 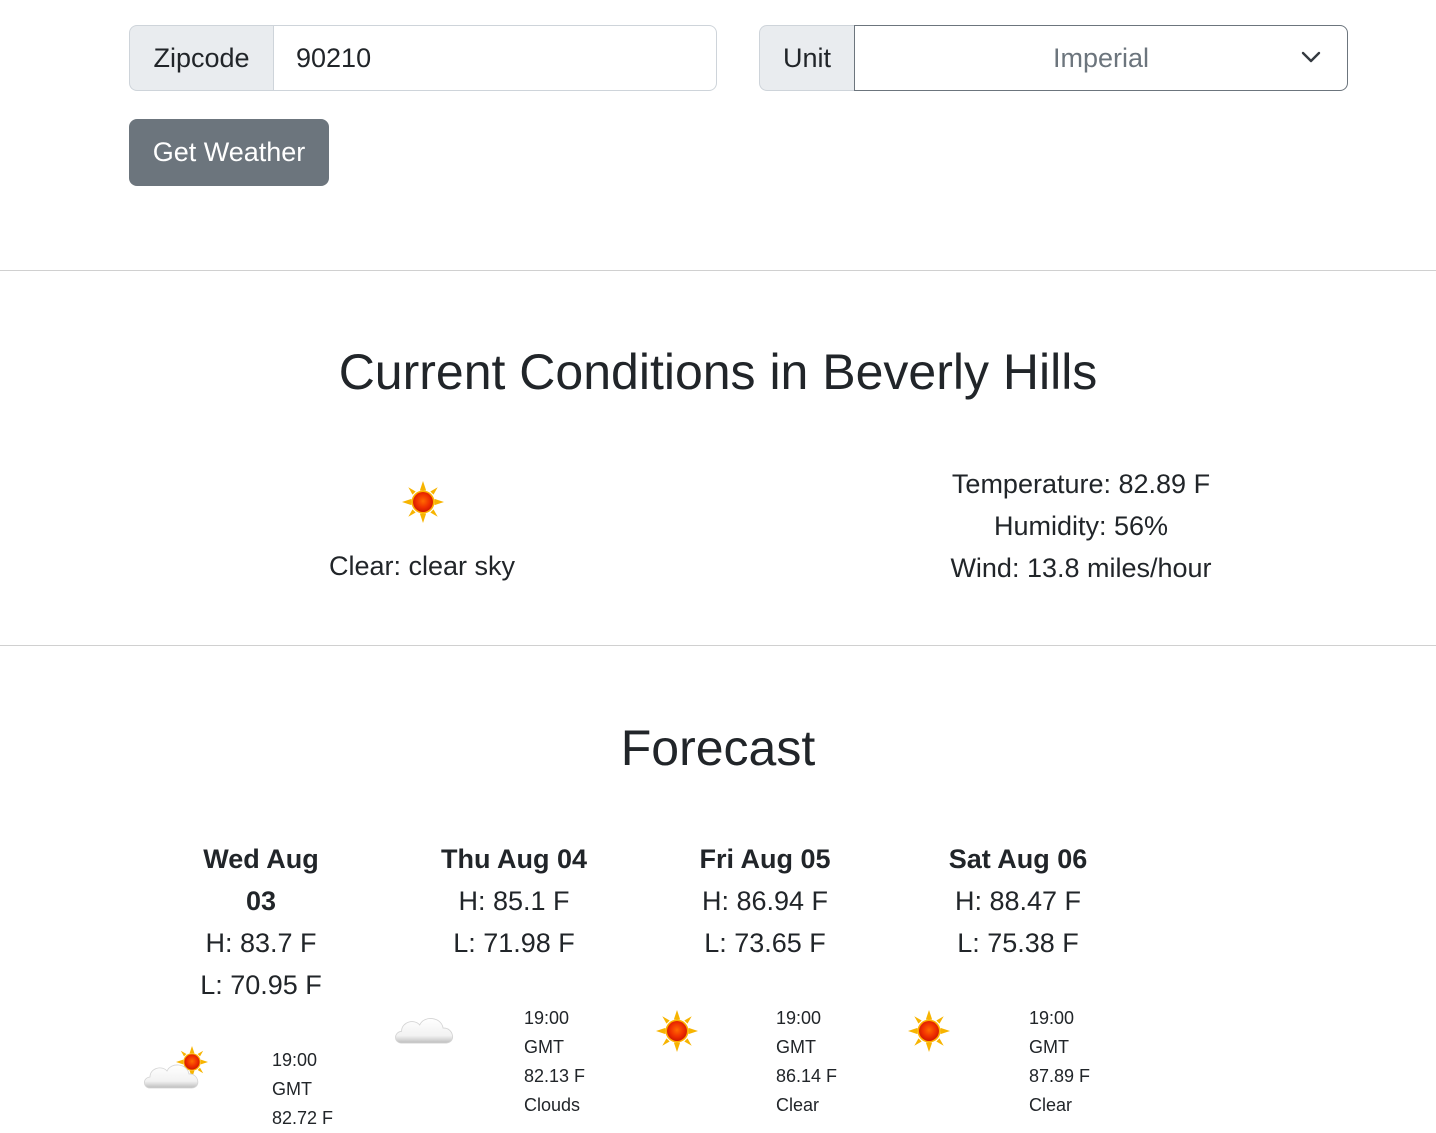 What do you see at coordinates (718, 748) in the screenshot?
I see `forecast-title: Forecast` at bounding box center [718, 748].